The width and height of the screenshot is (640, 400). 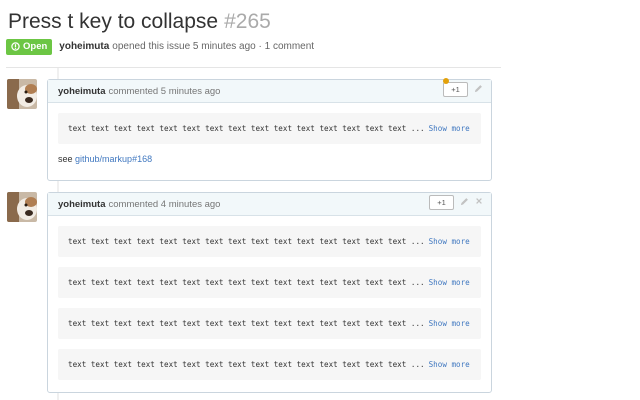 I want to click on issue-title: Press t key to collapse #265, so click(x=139, y=22).